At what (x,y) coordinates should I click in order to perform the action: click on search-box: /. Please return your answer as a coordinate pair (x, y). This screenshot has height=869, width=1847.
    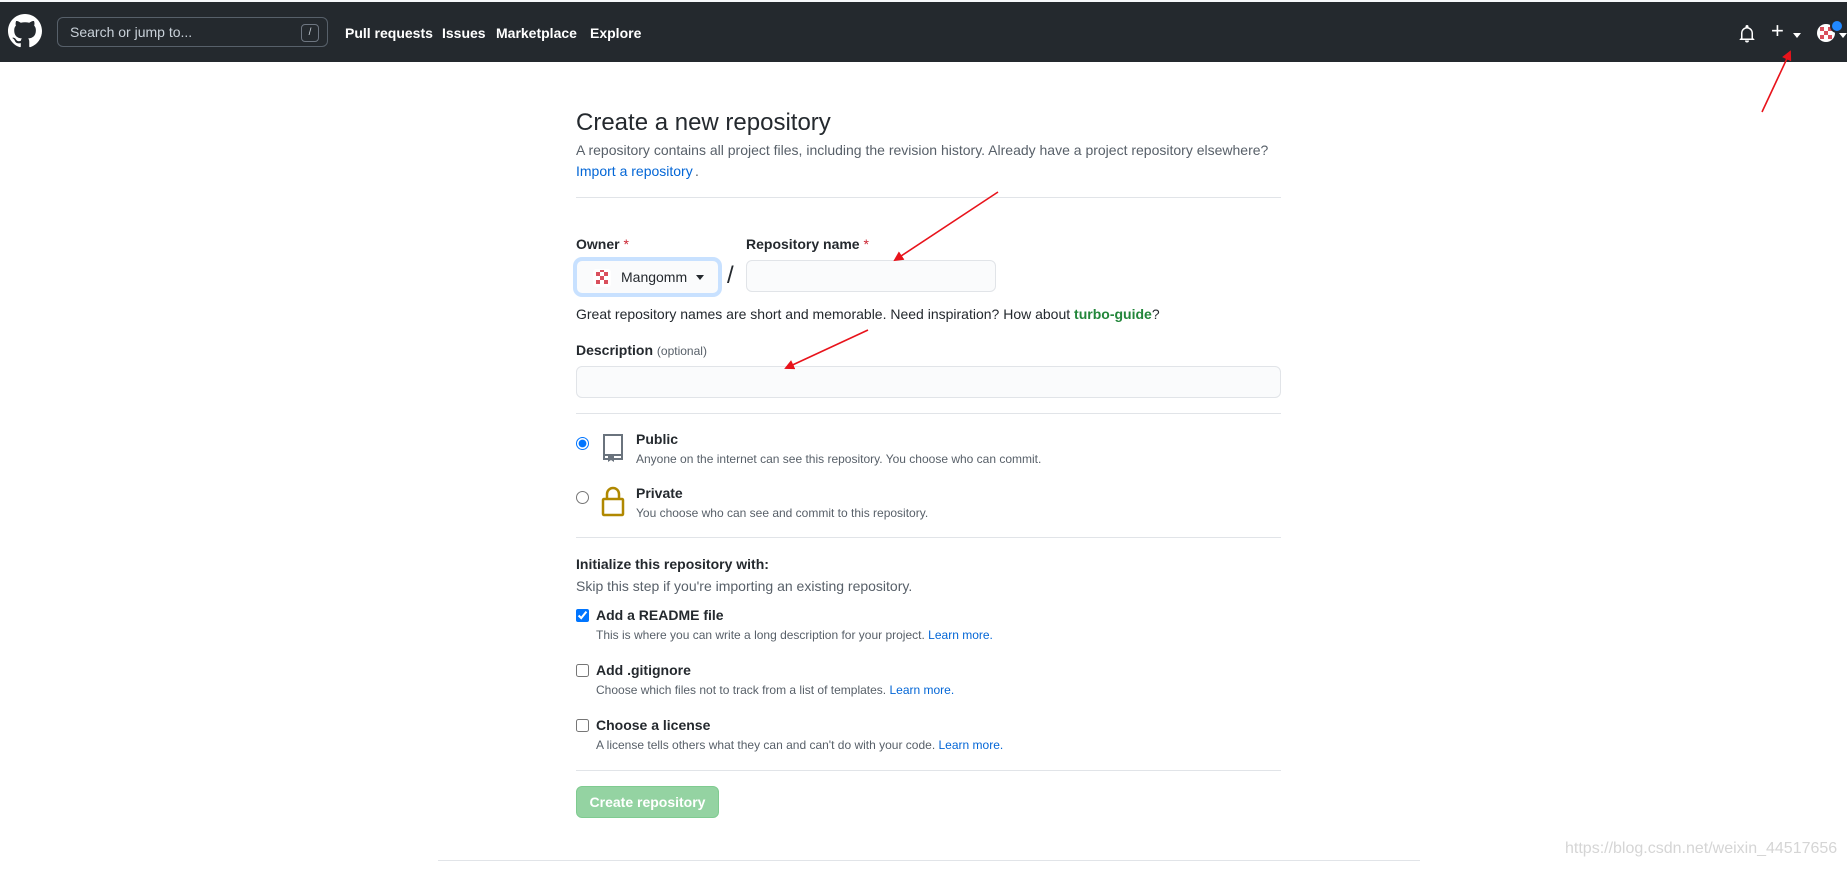
    Looking at the image, I should click on (192, 32).